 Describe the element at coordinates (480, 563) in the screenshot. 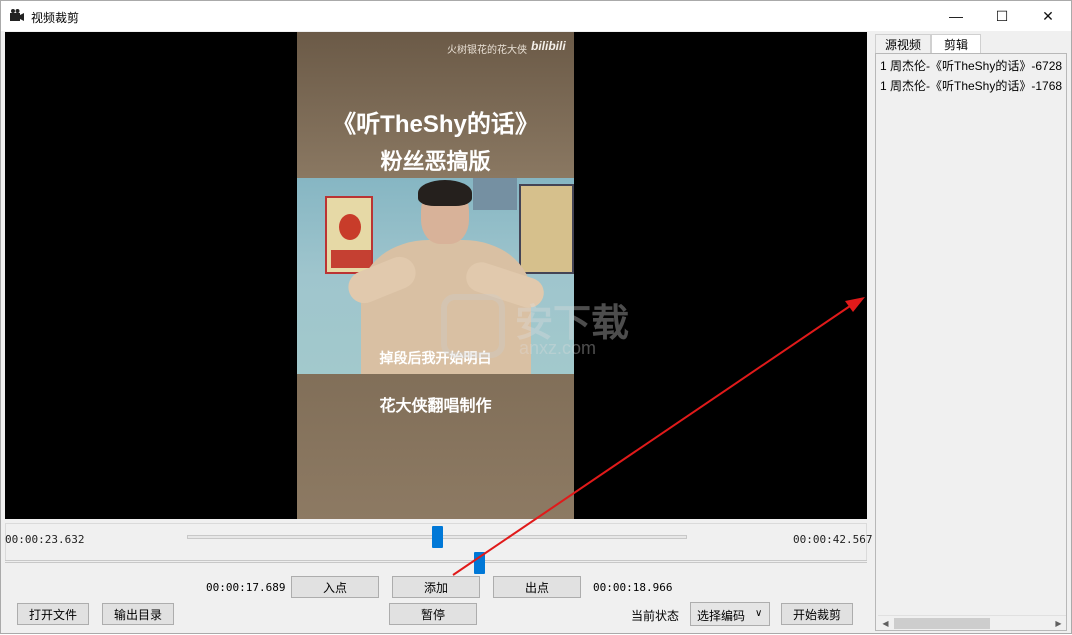

I see `range-slider-thumb` at that location.